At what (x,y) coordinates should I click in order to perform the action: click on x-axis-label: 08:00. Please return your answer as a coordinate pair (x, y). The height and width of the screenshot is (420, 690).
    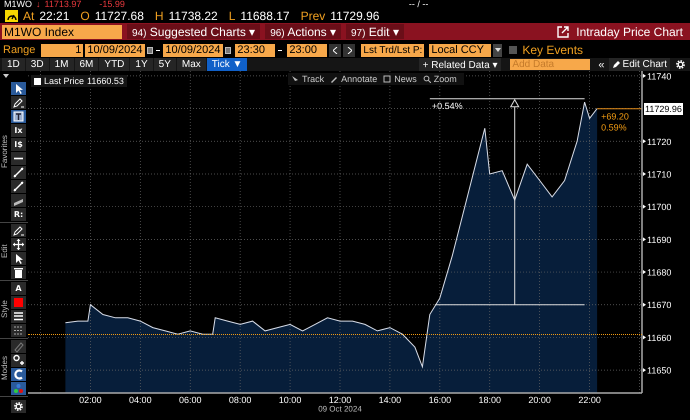
    Looking at the image, I should click on (240, 400).